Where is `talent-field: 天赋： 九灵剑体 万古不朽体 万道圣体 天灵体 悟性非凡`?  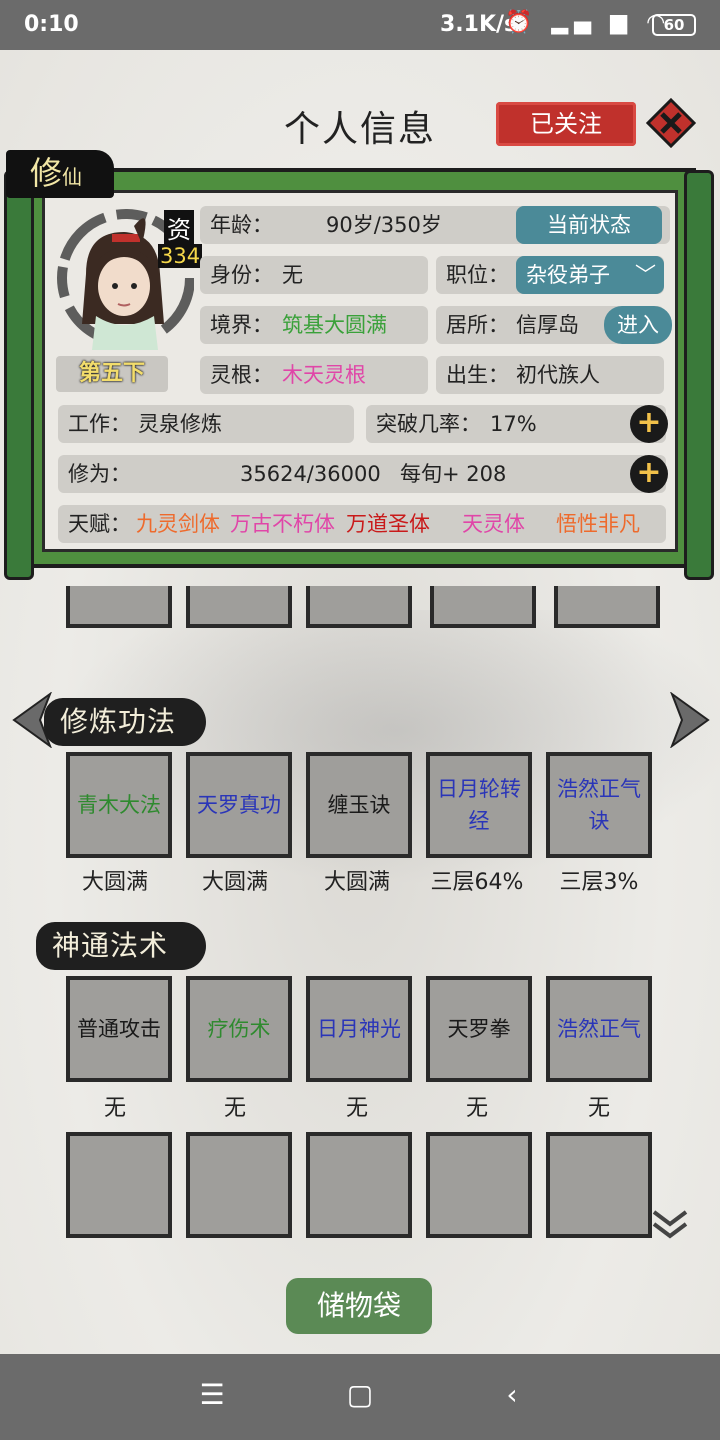 talent-field: 天赋： 九灵剑体 万古不朽体 万道圣体 天灵体 悟性非凡 is located at coordinates (362, 524).